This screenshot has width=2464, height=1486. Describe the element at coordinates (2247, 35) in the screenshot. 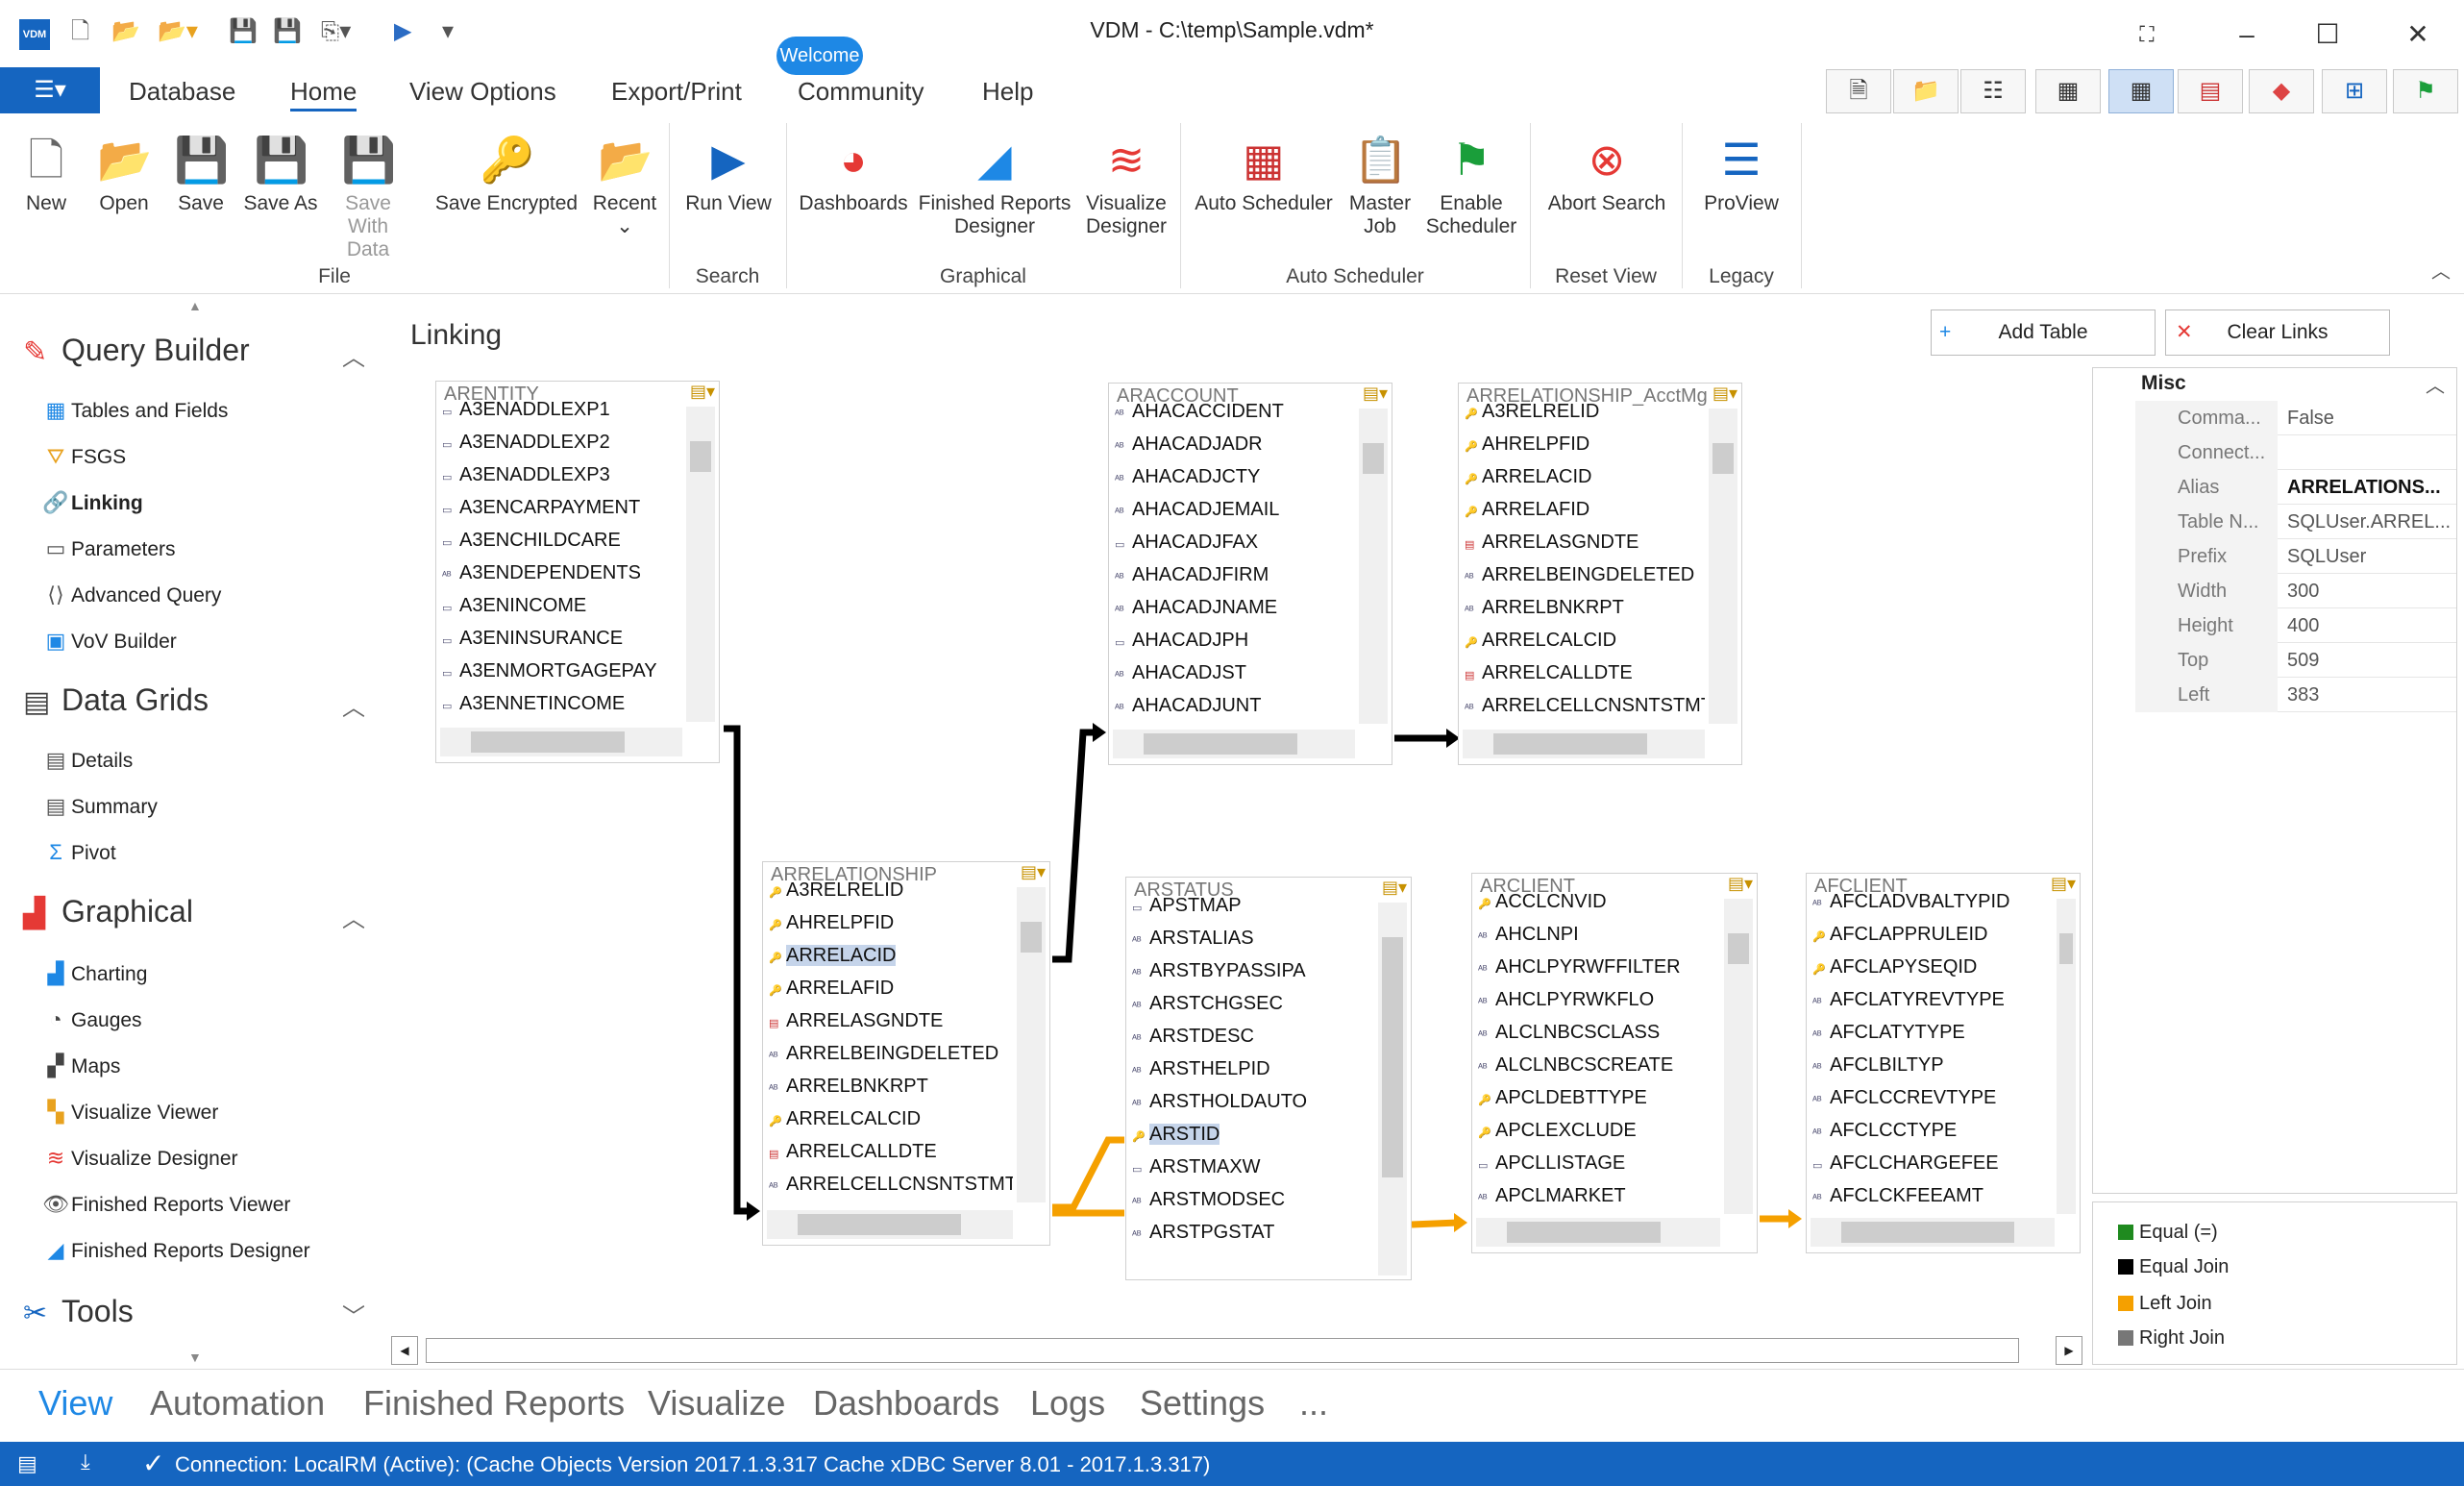

I see `minimize-button: –` at that location.